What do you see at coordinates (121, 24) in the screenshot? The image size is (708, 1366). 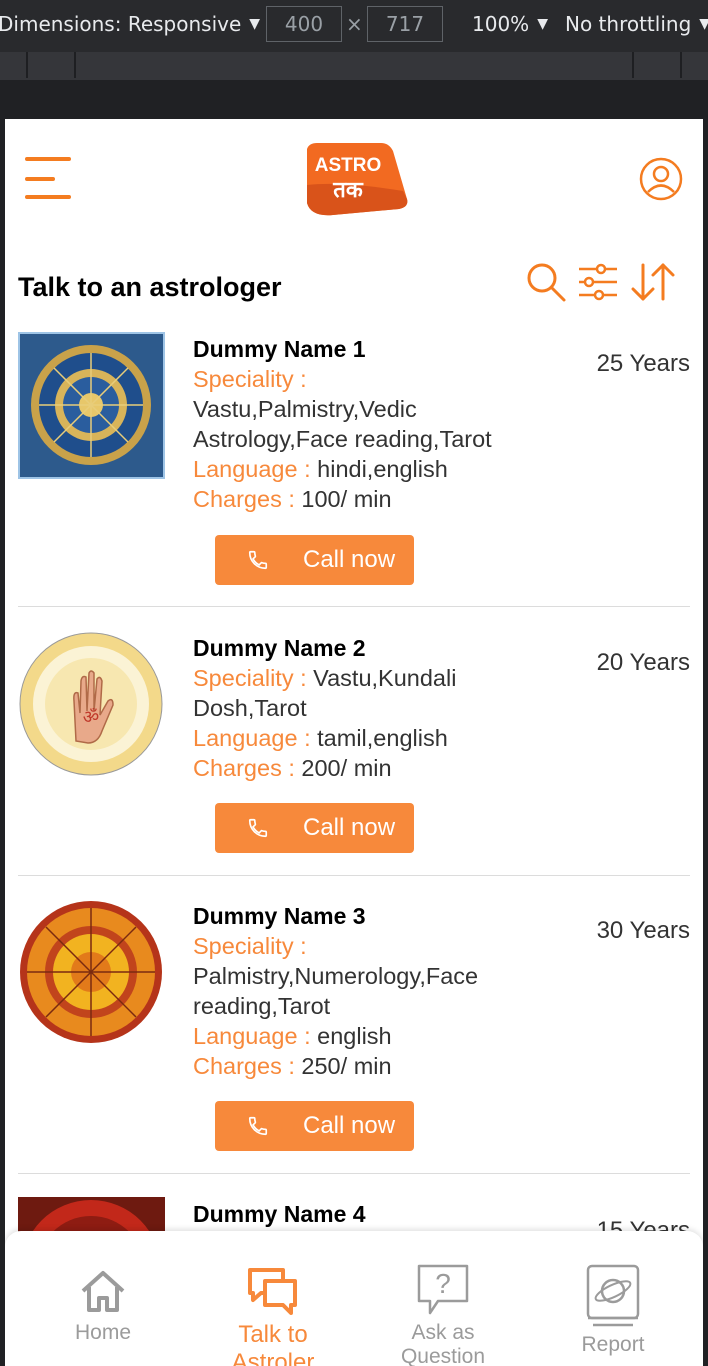 I see `dimensions-label: Dimensions: Responsive` at bounding box center [121, 24].